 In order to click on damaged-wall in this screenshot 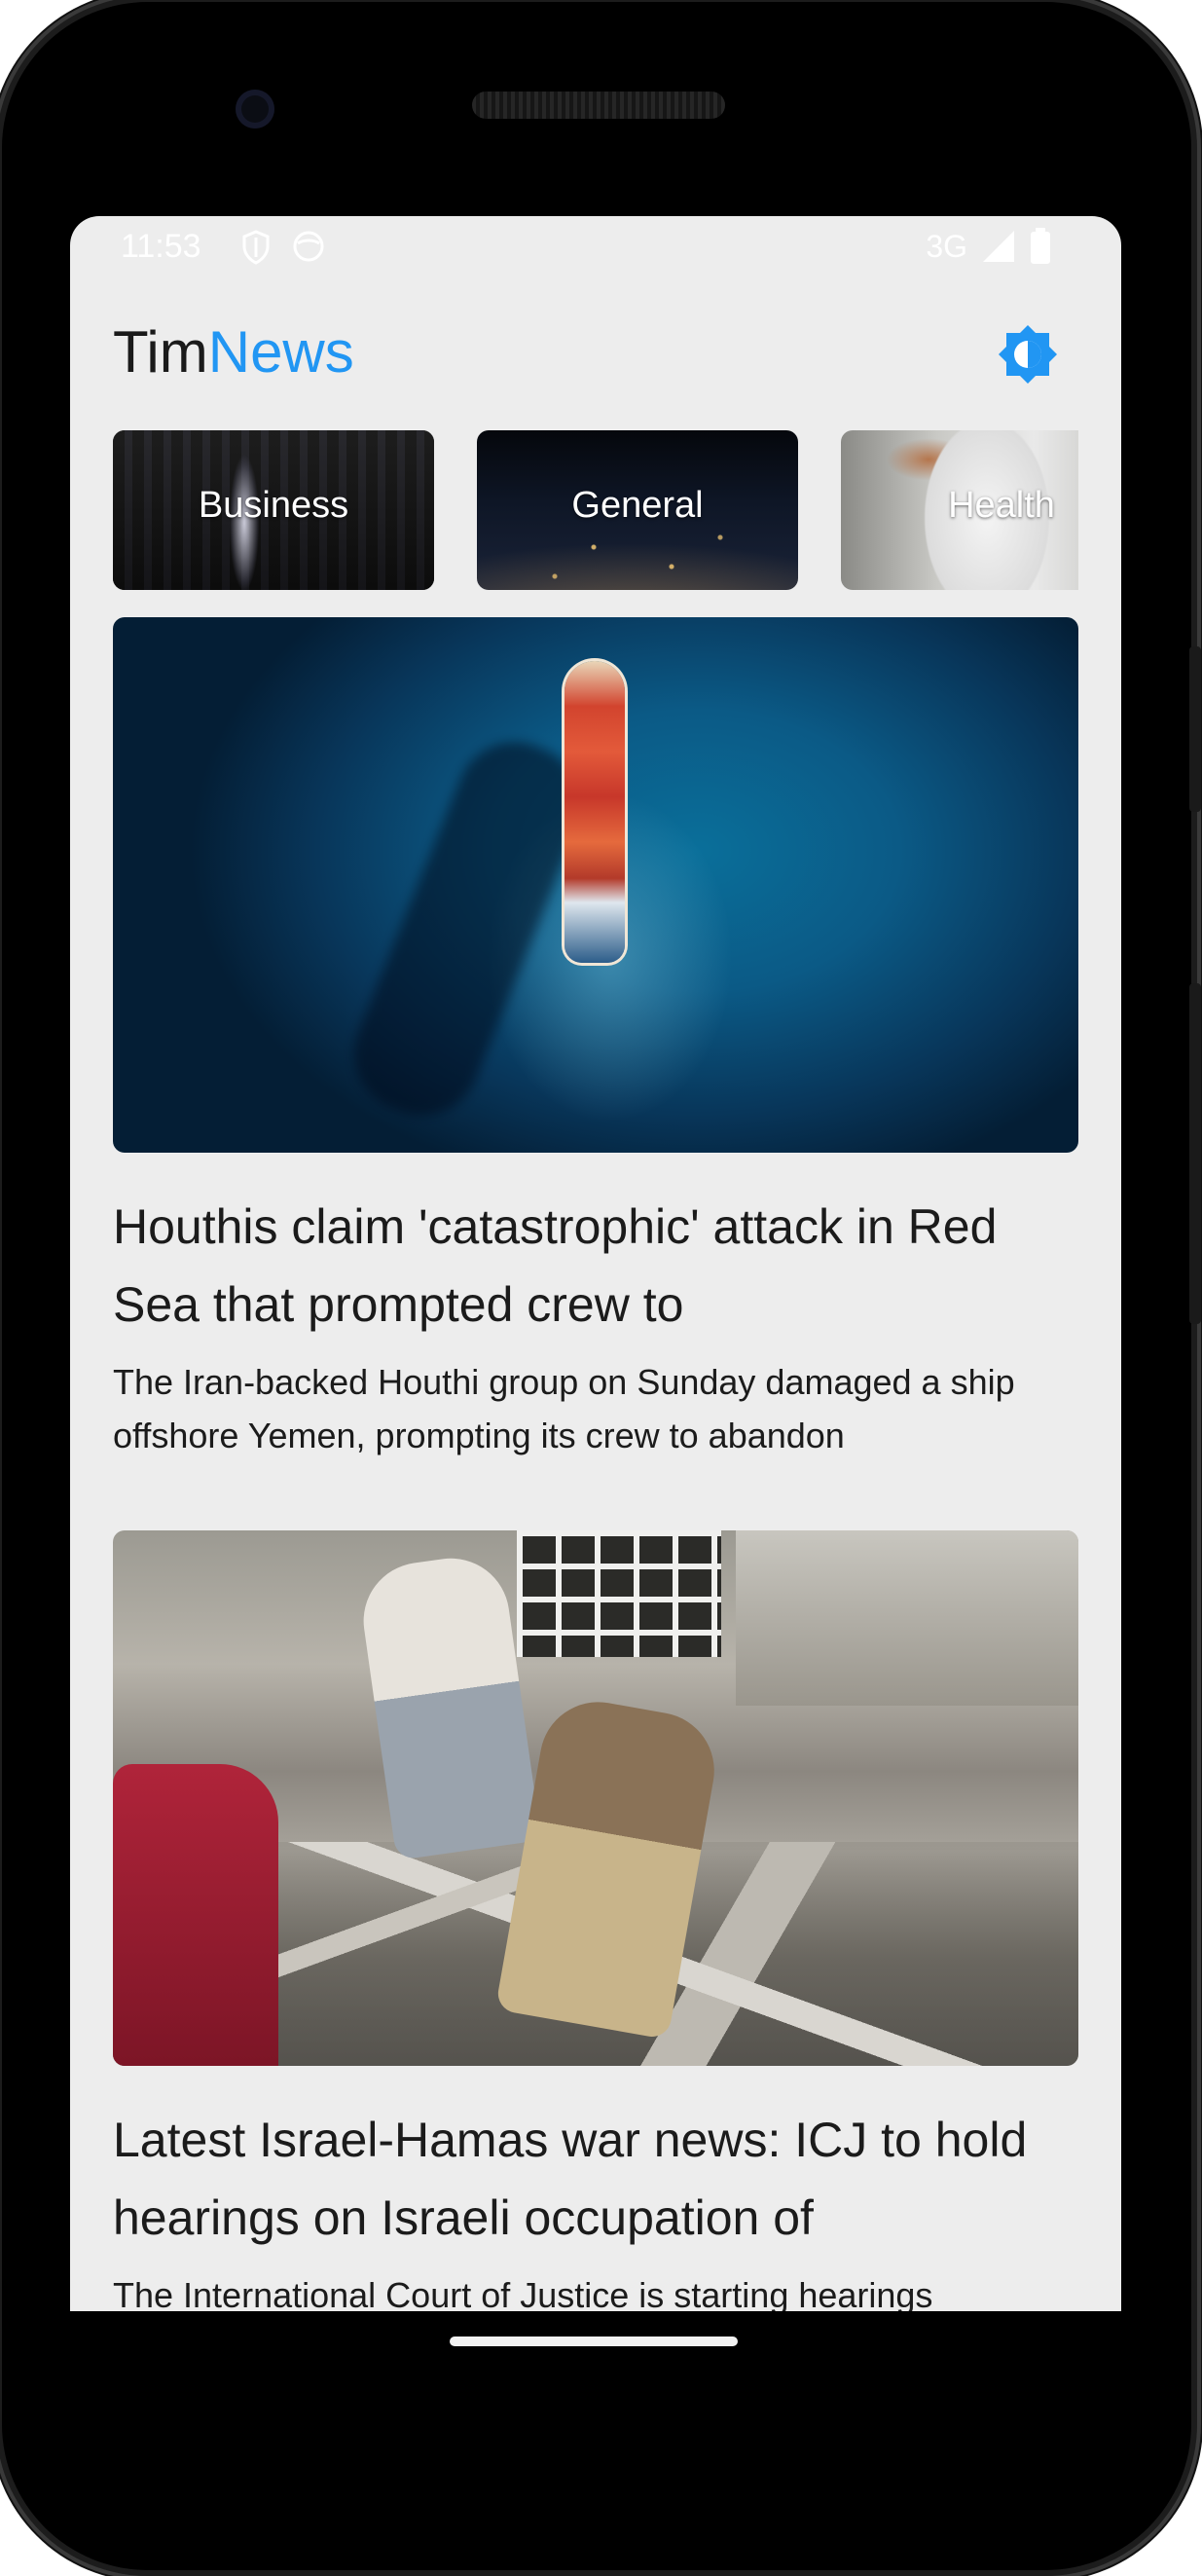, I will do `click(907, 1618)`.